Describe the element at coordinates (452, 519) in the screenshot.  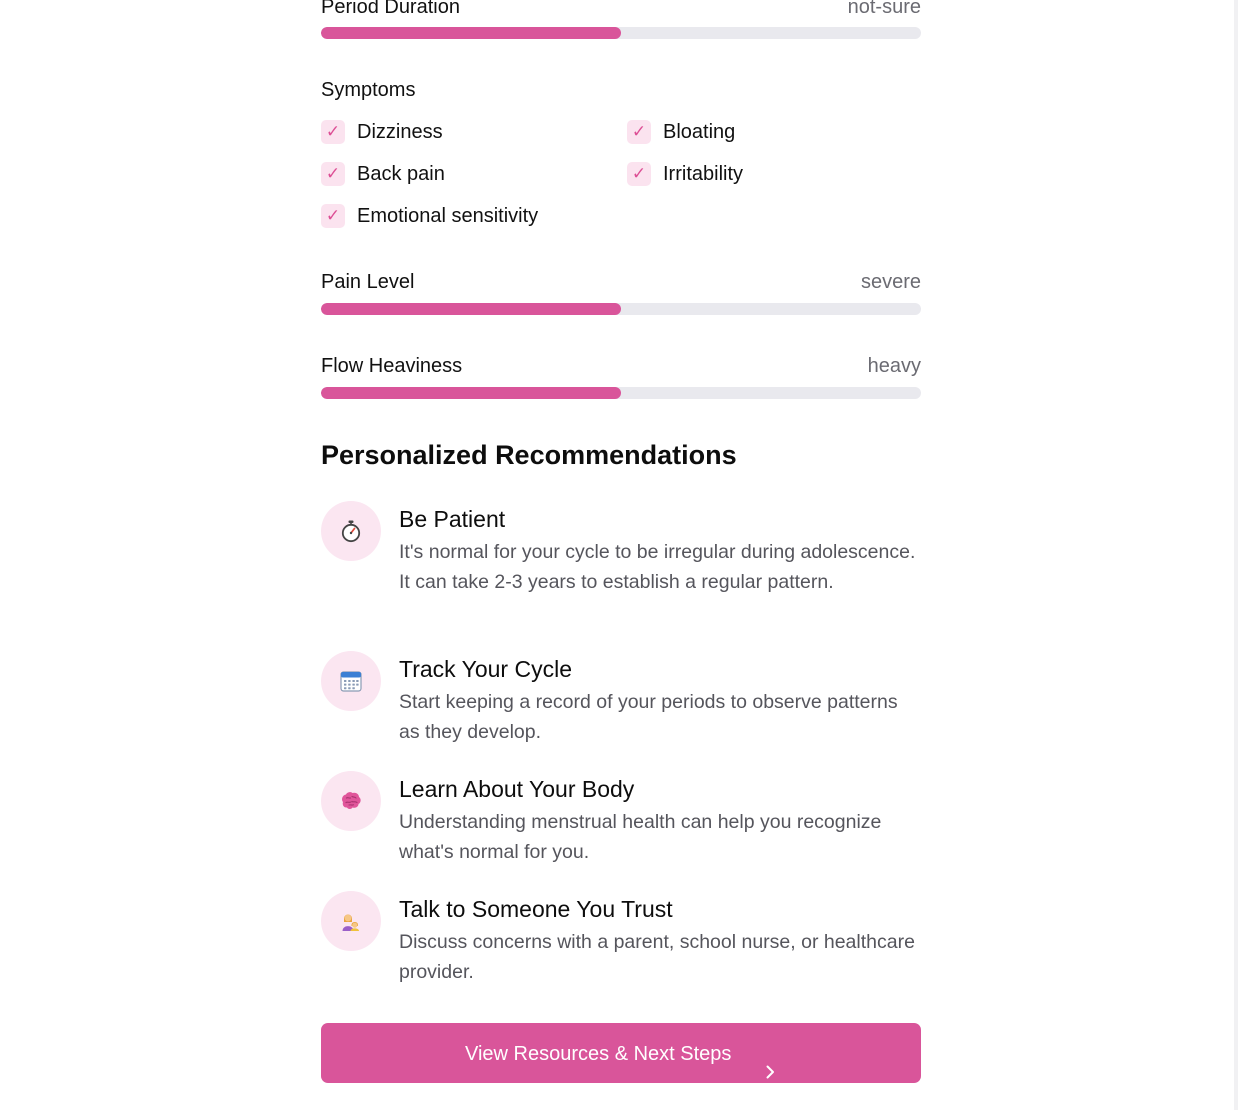
I see `recommendation-title: Be Patient` at that location.